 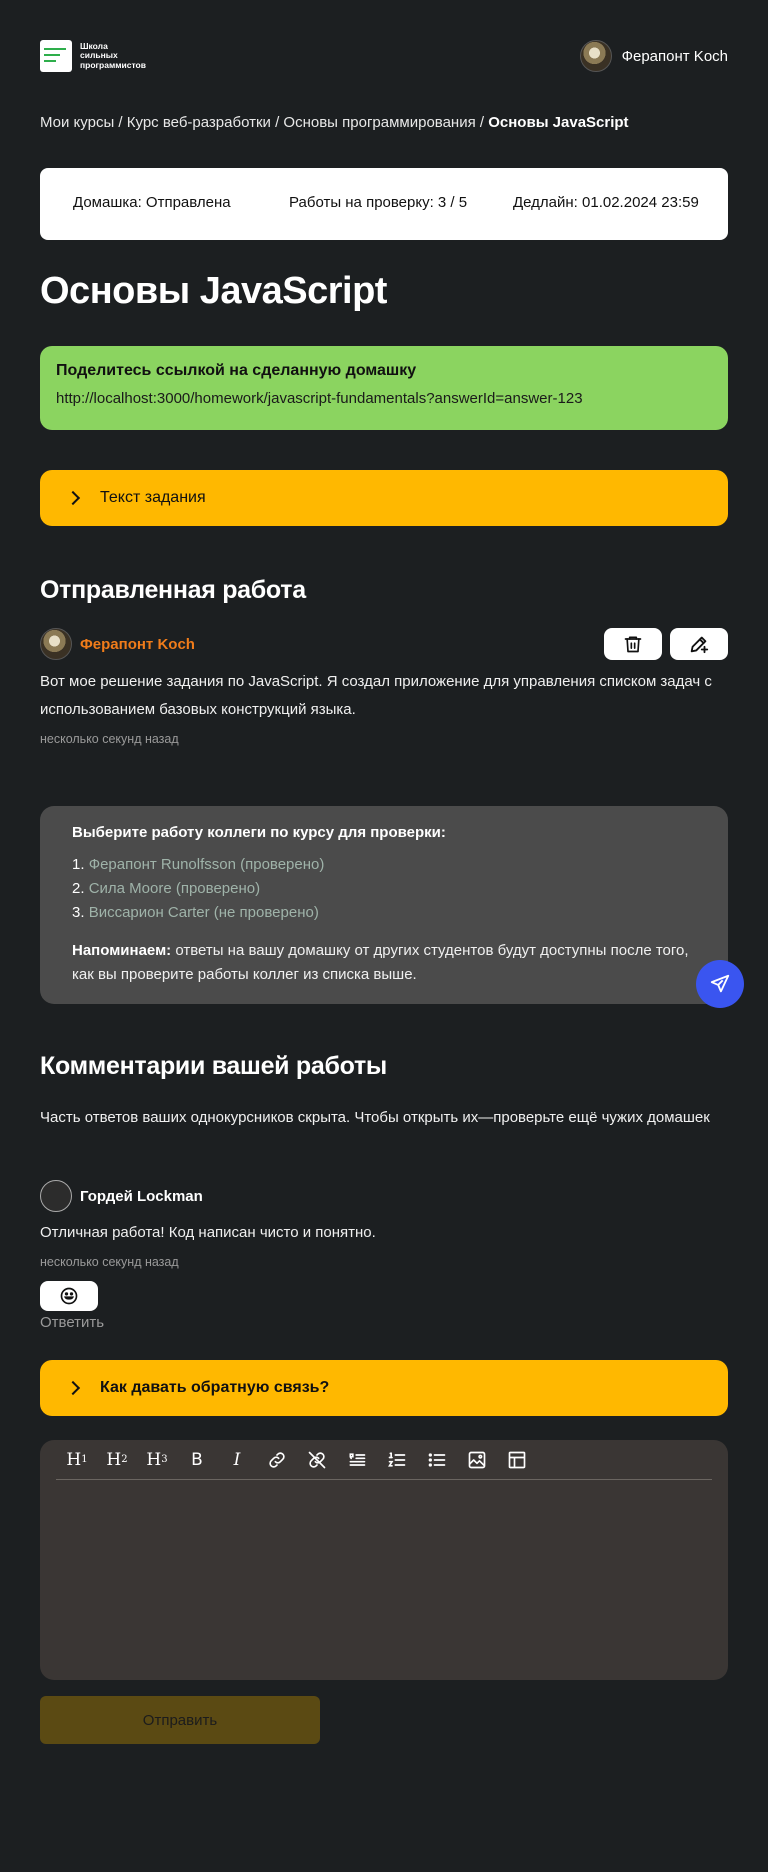 What do you see at coordinates (674, 56) in the screenshot?
I see `user-name: Ферапонт Koch` at bounding box center [674, 56].